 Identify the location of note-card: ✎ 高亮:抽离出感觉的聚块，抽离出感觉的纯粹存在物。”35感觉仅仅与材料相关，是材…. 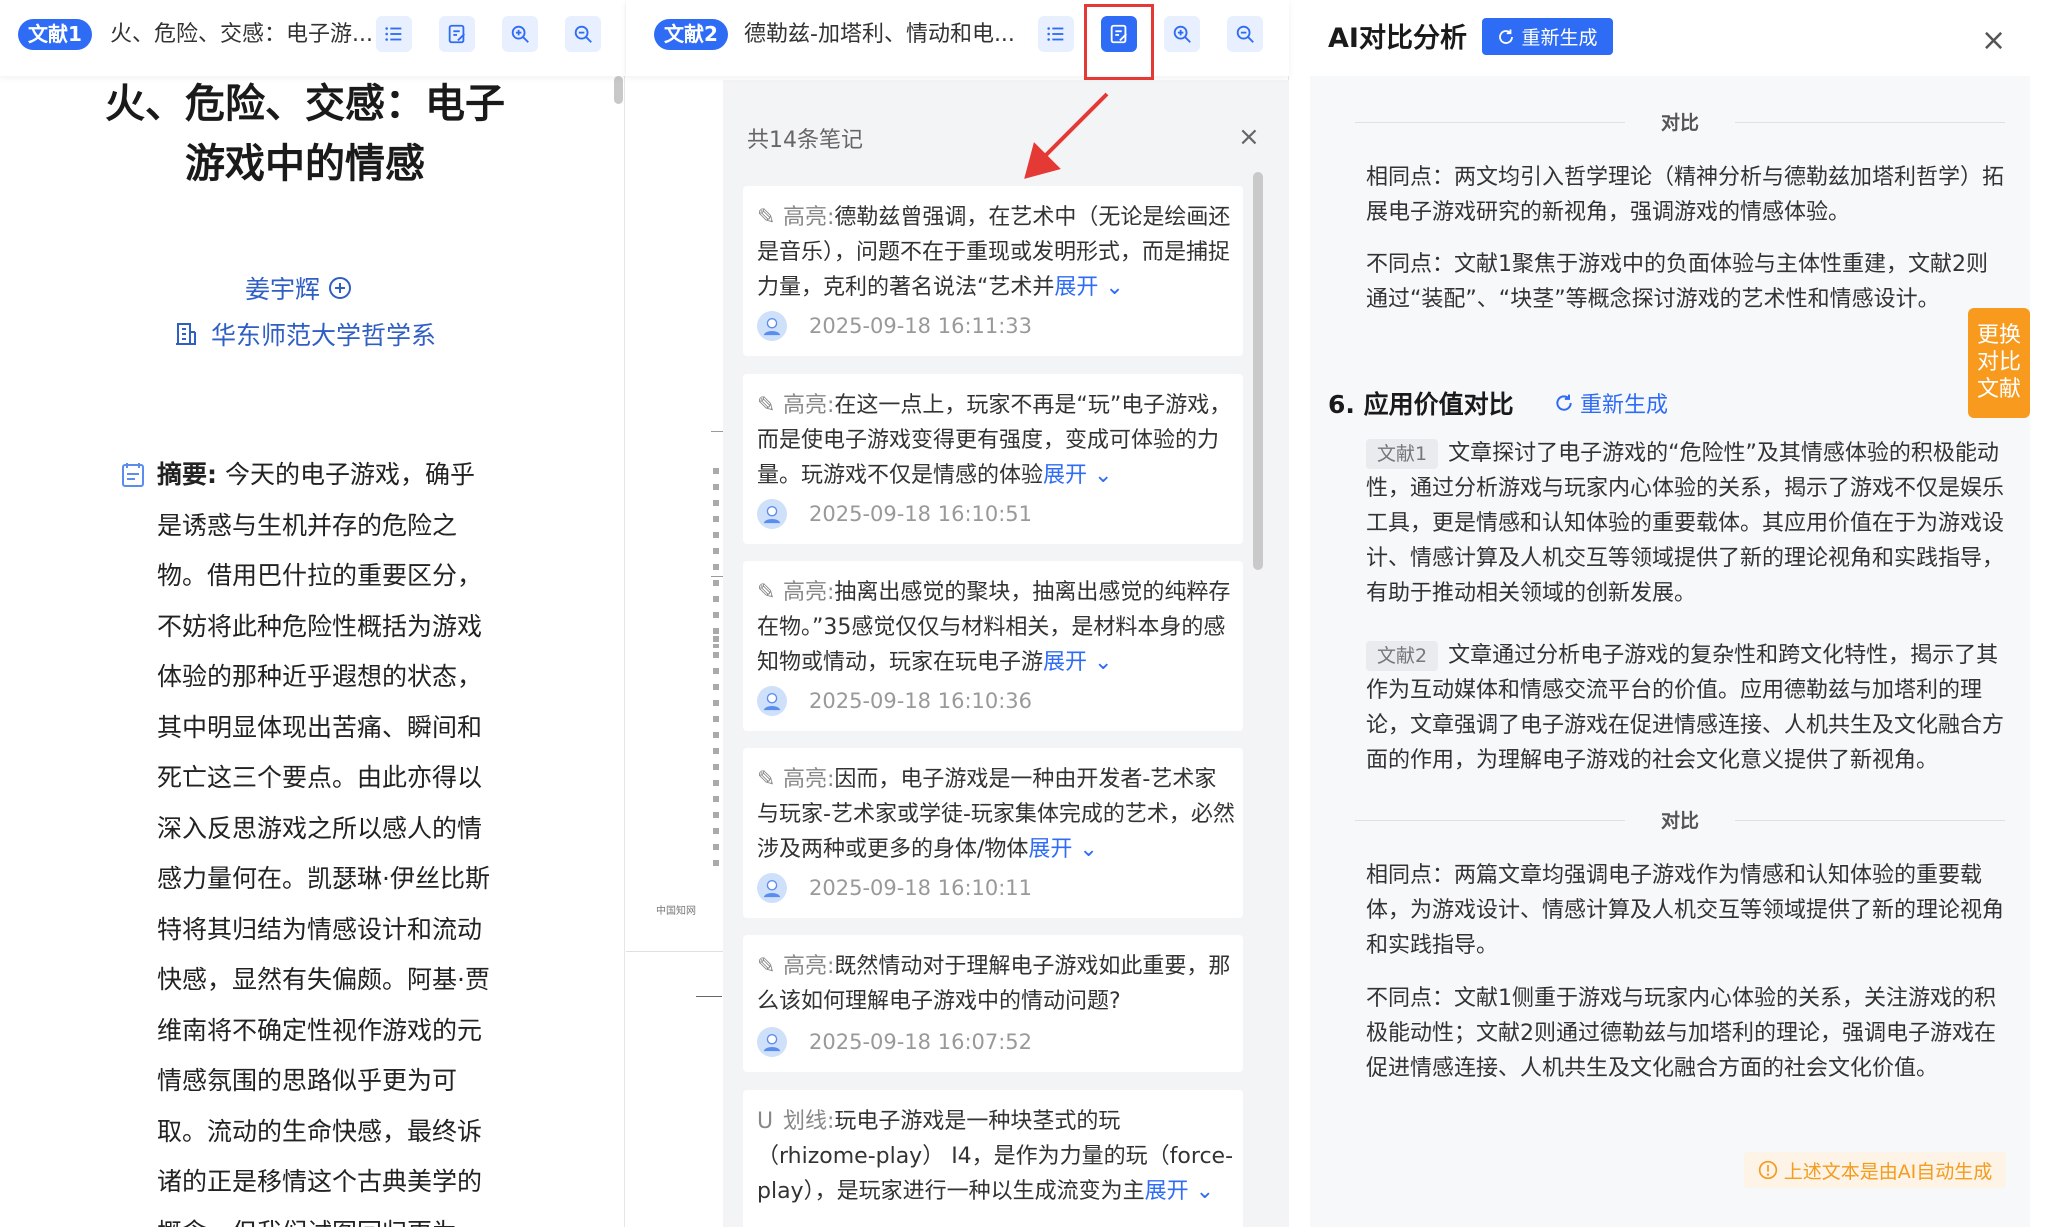
(993, 646).